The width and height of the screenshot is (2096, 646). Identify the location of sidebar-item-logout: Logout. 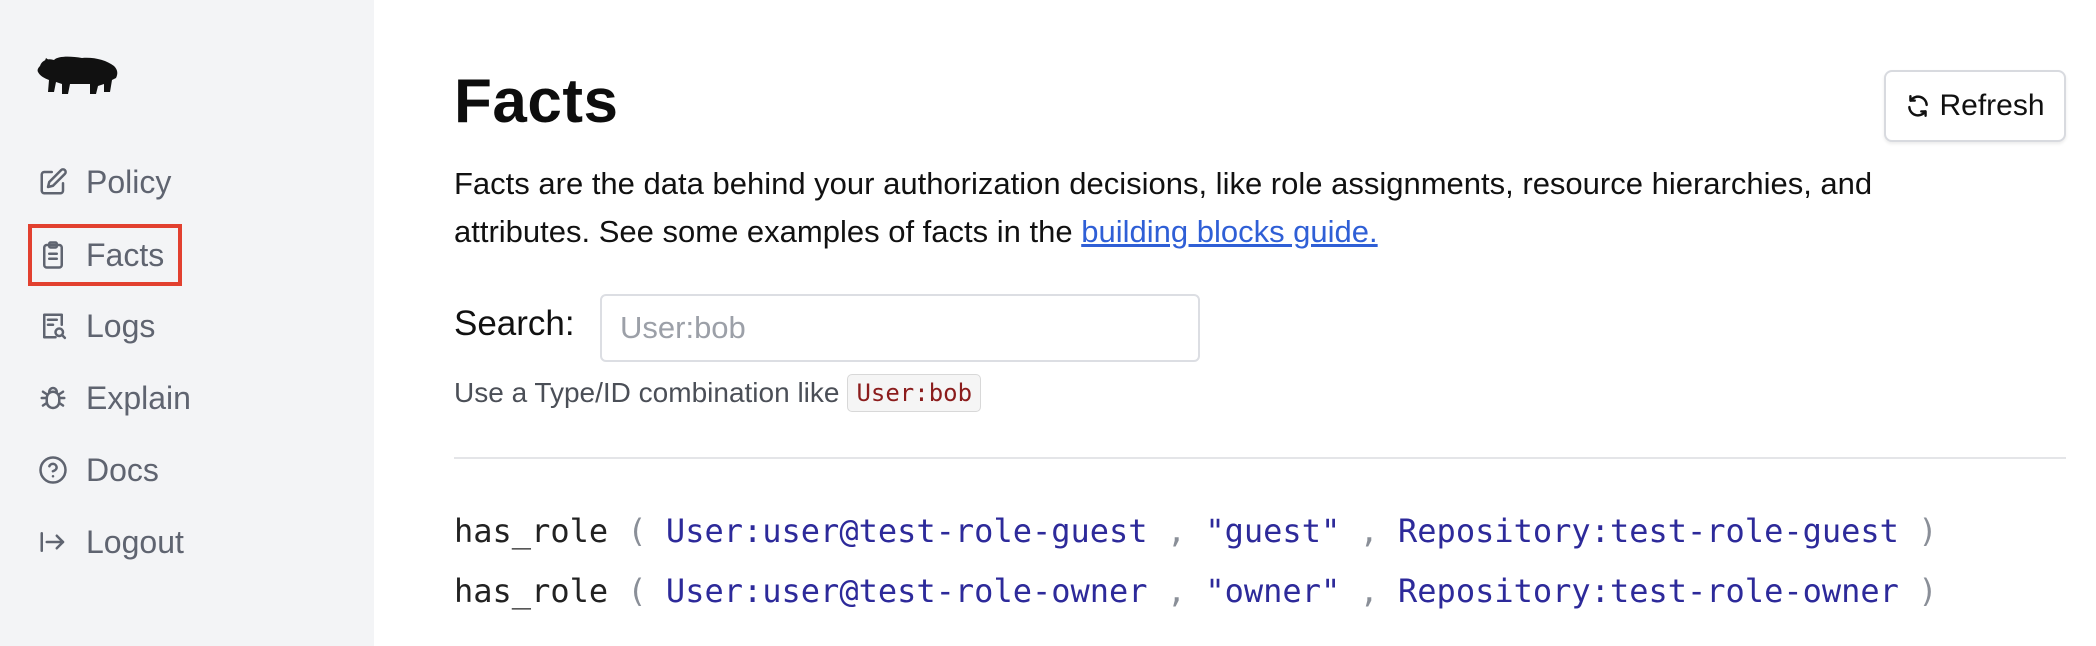
(111, 542).